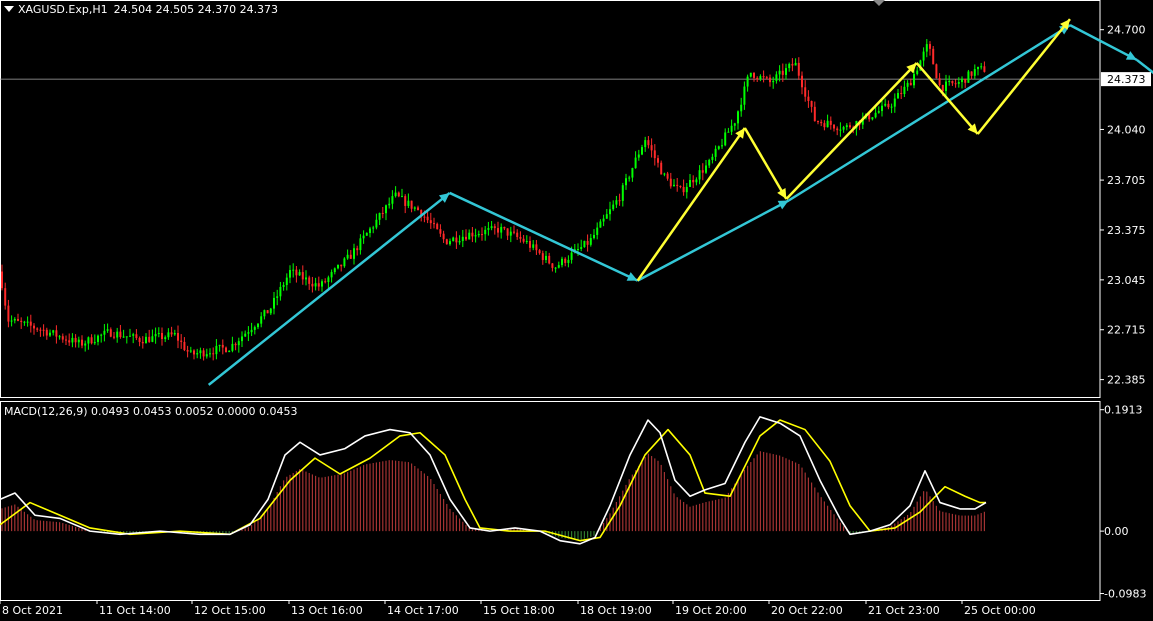 This screenshot has height=621, width=1153. I want to click on time-tick-label: 15 Oct 18:00, so click(519, 610).